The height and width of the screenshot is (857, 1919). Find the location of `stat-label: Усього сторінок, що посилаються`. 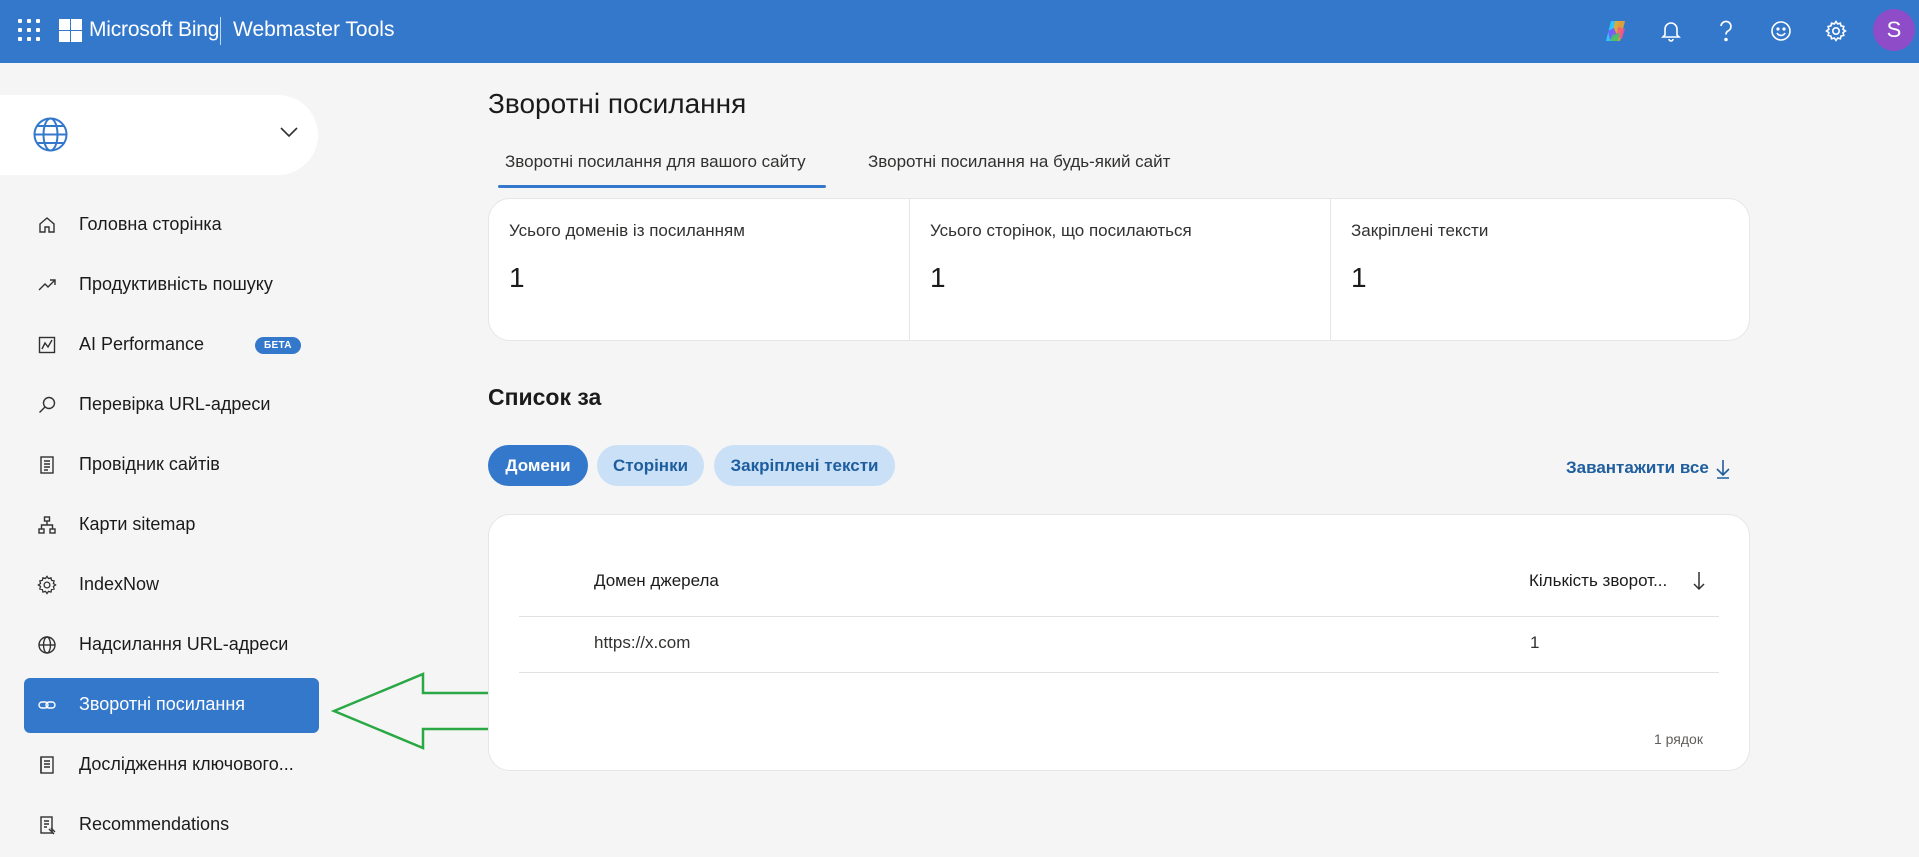

stat-label: Усього сторінок, що посилаються is located at coordinates (1061, 230).